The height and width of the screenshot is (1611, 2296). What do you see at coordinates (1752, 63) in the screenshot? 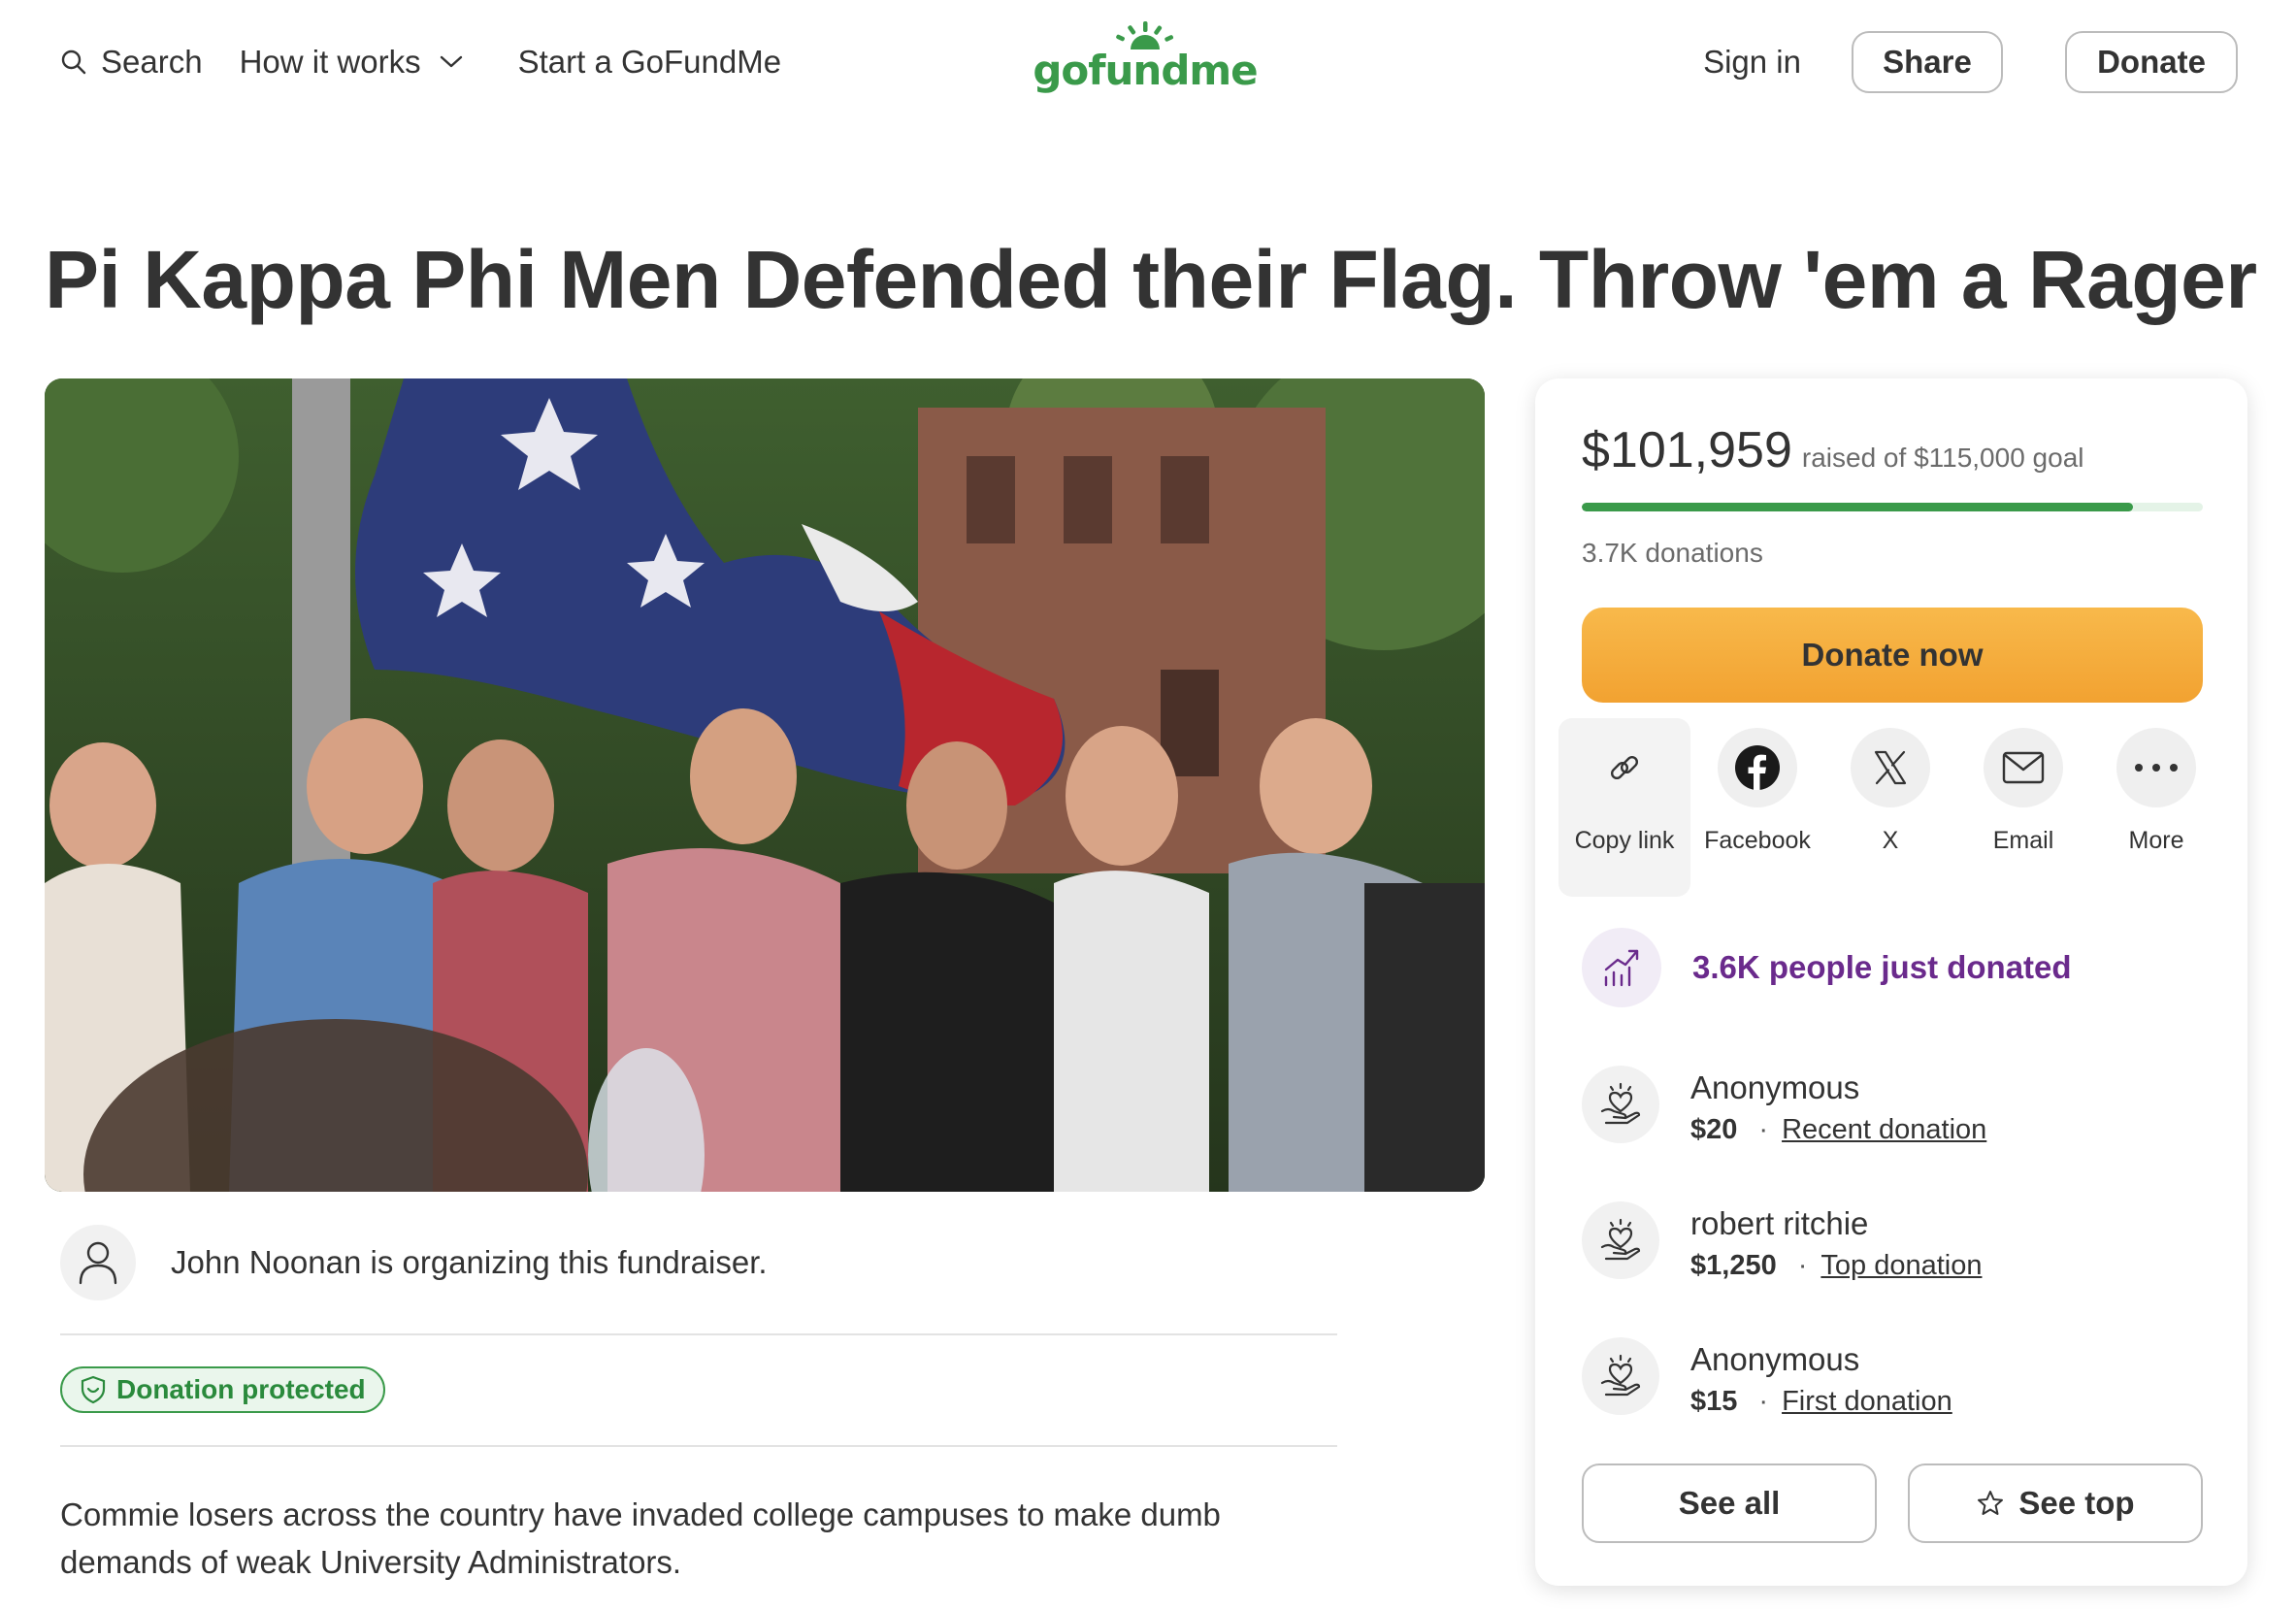
I see `sign-in-link: Sign in` at bounding box center [1752, 63].